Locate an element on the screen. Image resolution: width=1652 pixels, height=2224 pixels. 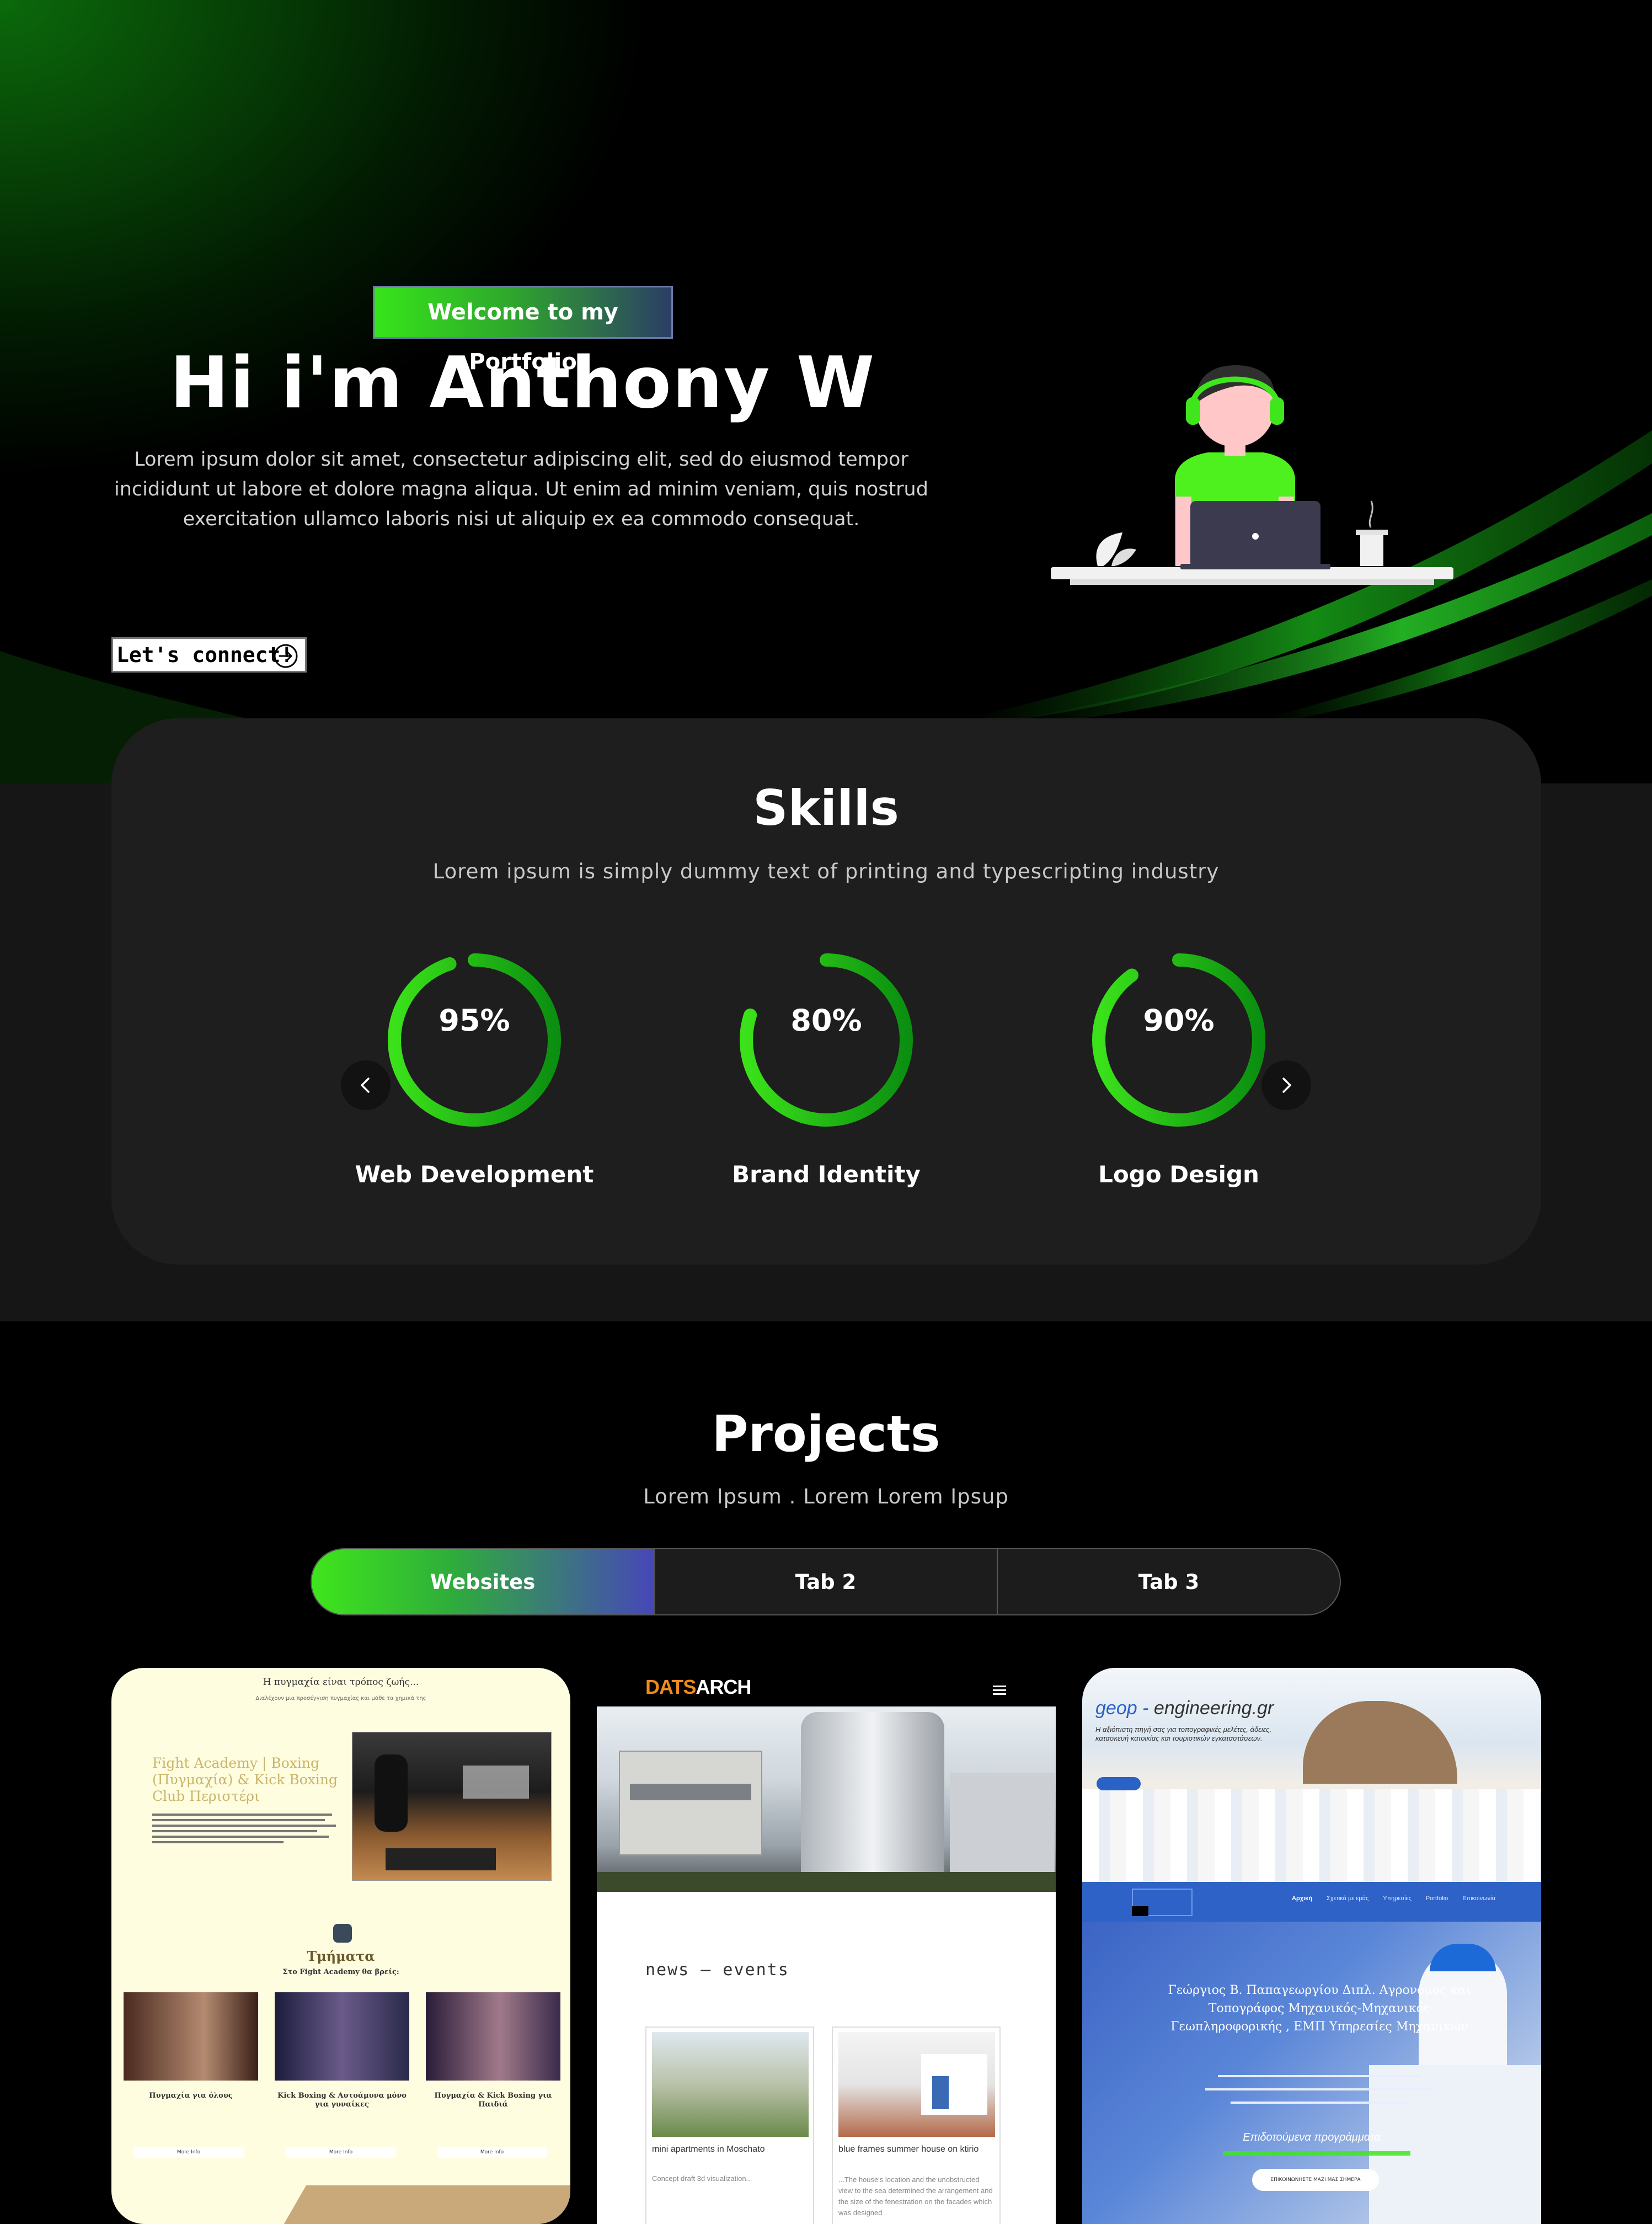
card3-green-line is located at coordinates (1316, 2153).